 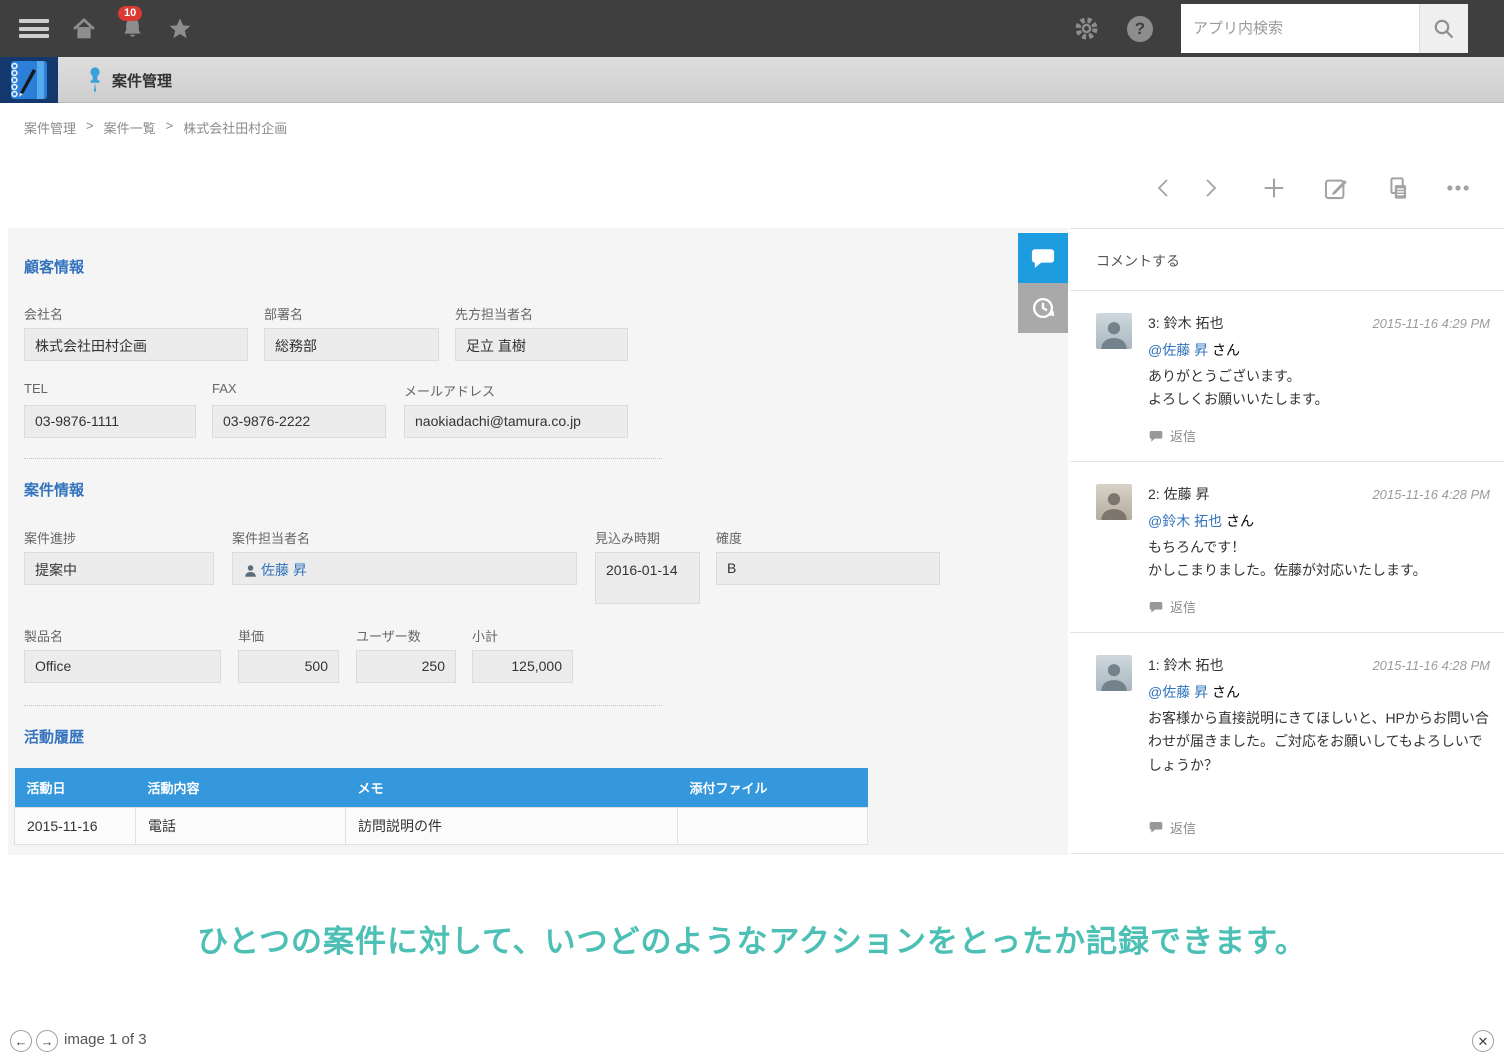 What do you see at coordinates (828, 568) in the screenshot?
I see `probability-value: B` at bounding box center [828, 568].